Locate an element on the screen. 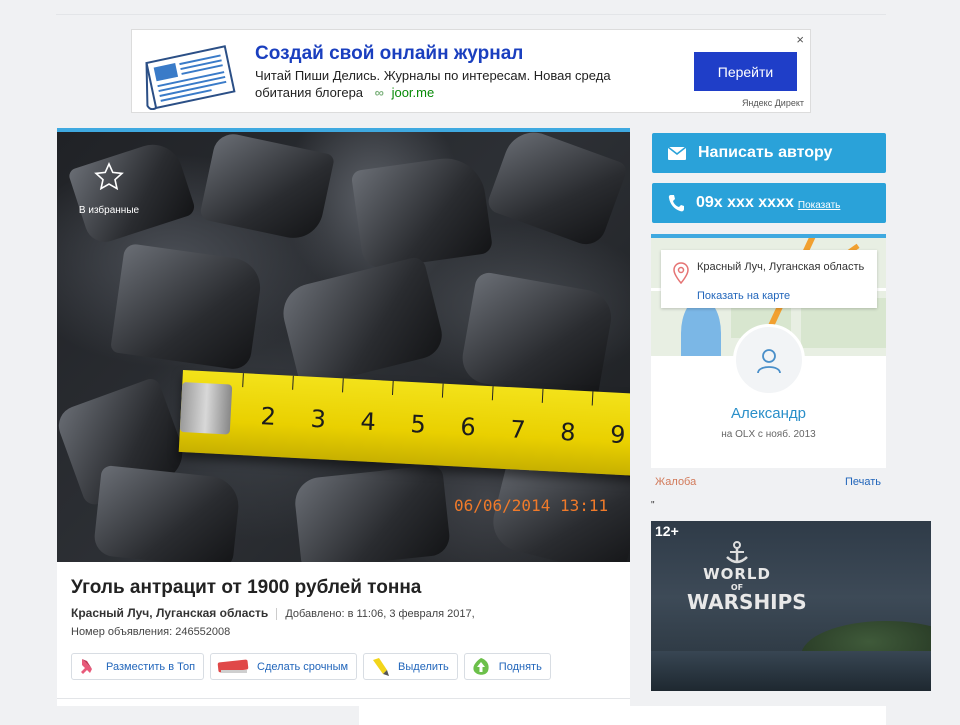 This screenshot has height=725, width=960. anchor-icon is located at coordinates (737, 552).